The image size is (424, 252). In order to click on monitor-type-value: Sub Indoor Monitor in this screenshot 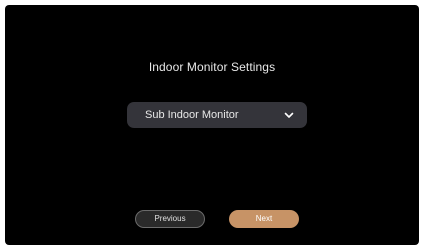, I will do `click(192, 115)`.